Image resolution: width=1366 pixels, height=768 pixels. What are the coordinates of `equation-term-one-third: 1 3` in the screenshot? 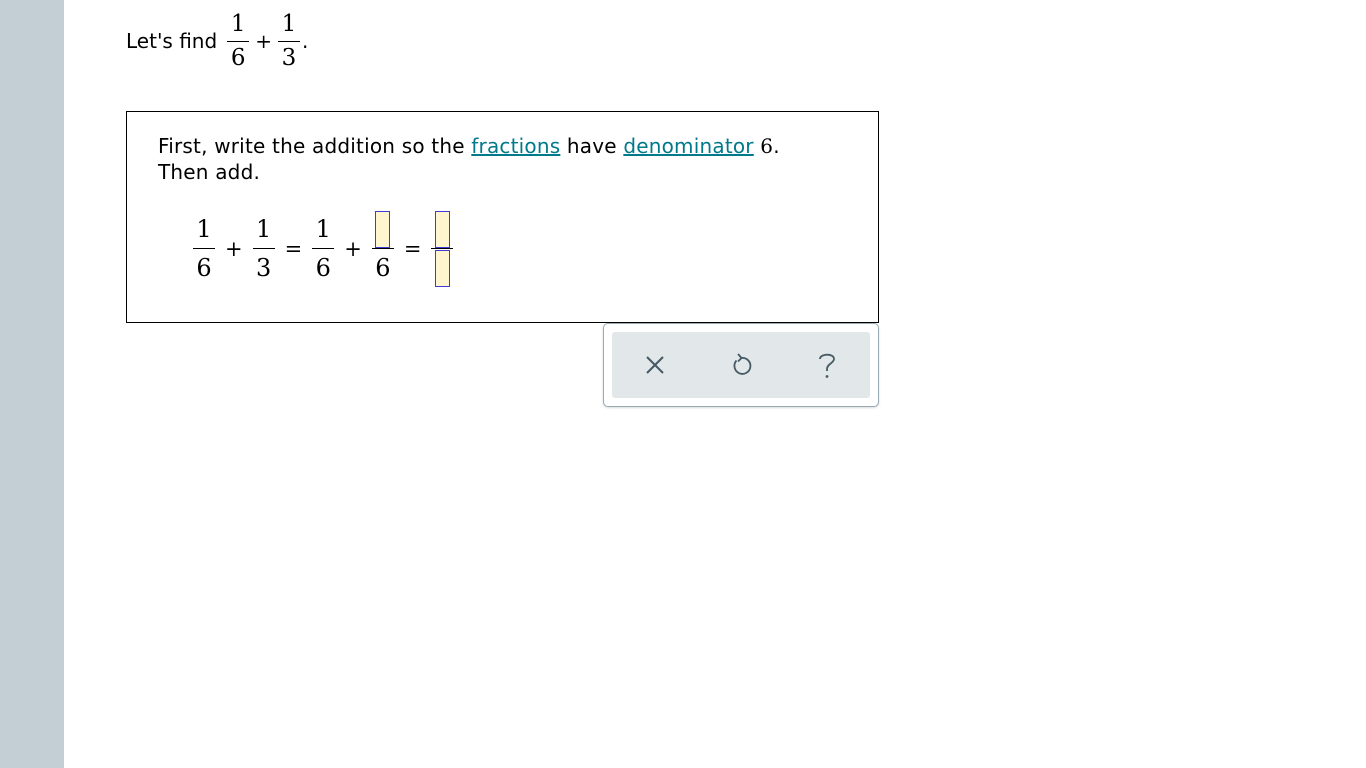 It's located at (263, 248).